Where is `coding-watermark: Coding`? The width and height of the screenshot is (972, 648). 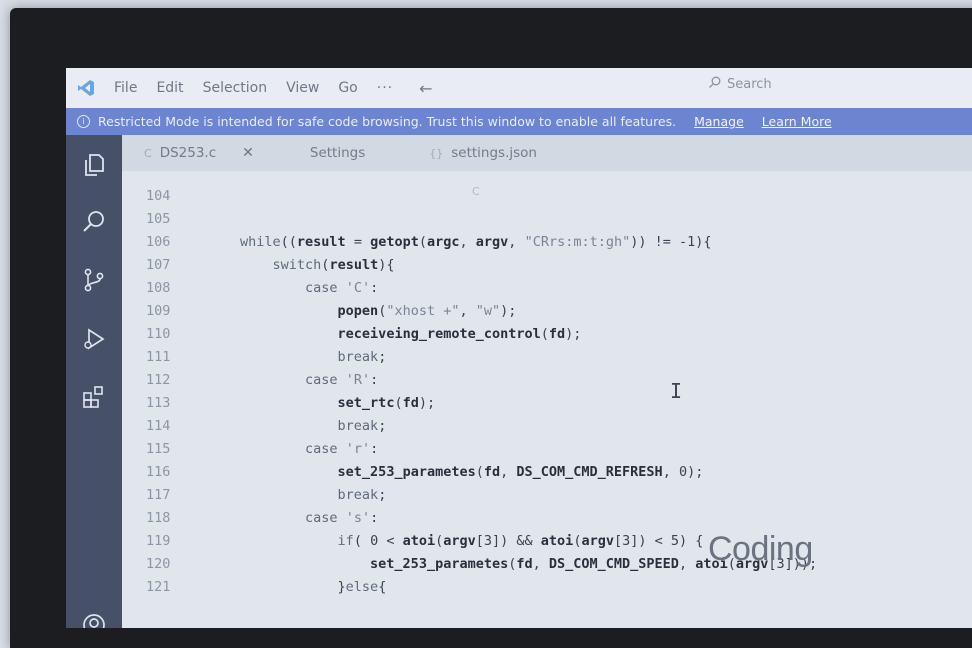
coding-watermark: Coding is located at coordinates (760, 549).